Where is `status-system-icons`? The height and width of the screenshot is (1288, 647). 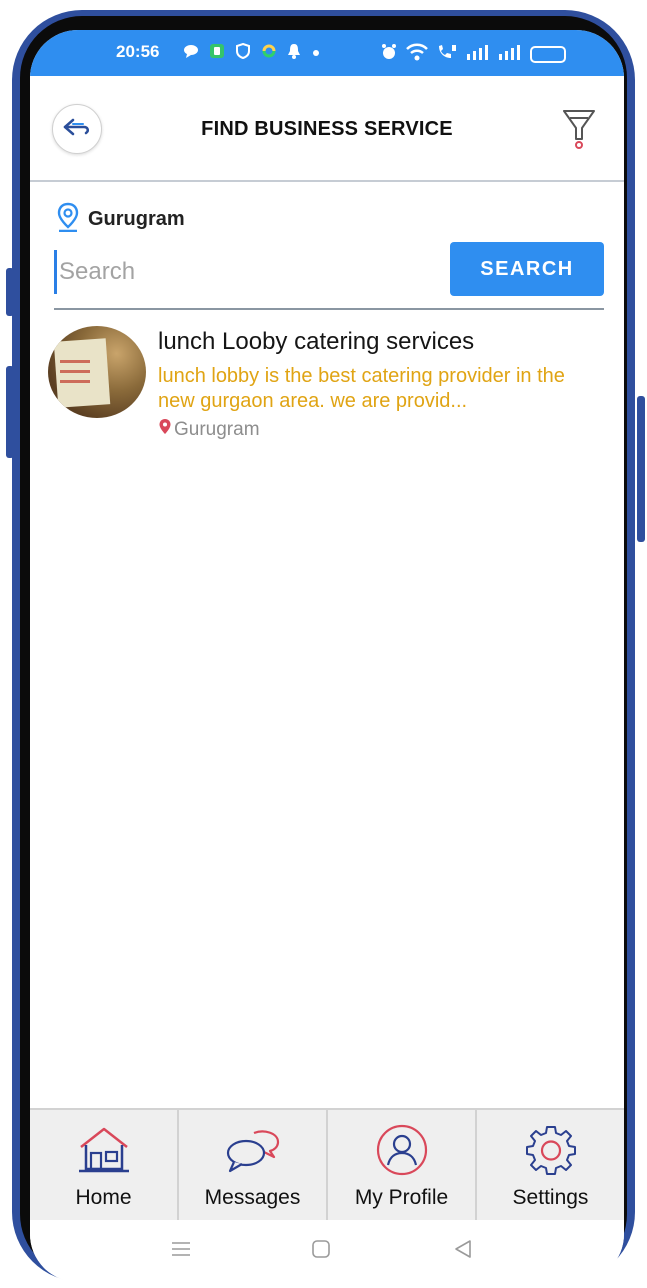
status-system-icons is located at coordinates (473, 54).